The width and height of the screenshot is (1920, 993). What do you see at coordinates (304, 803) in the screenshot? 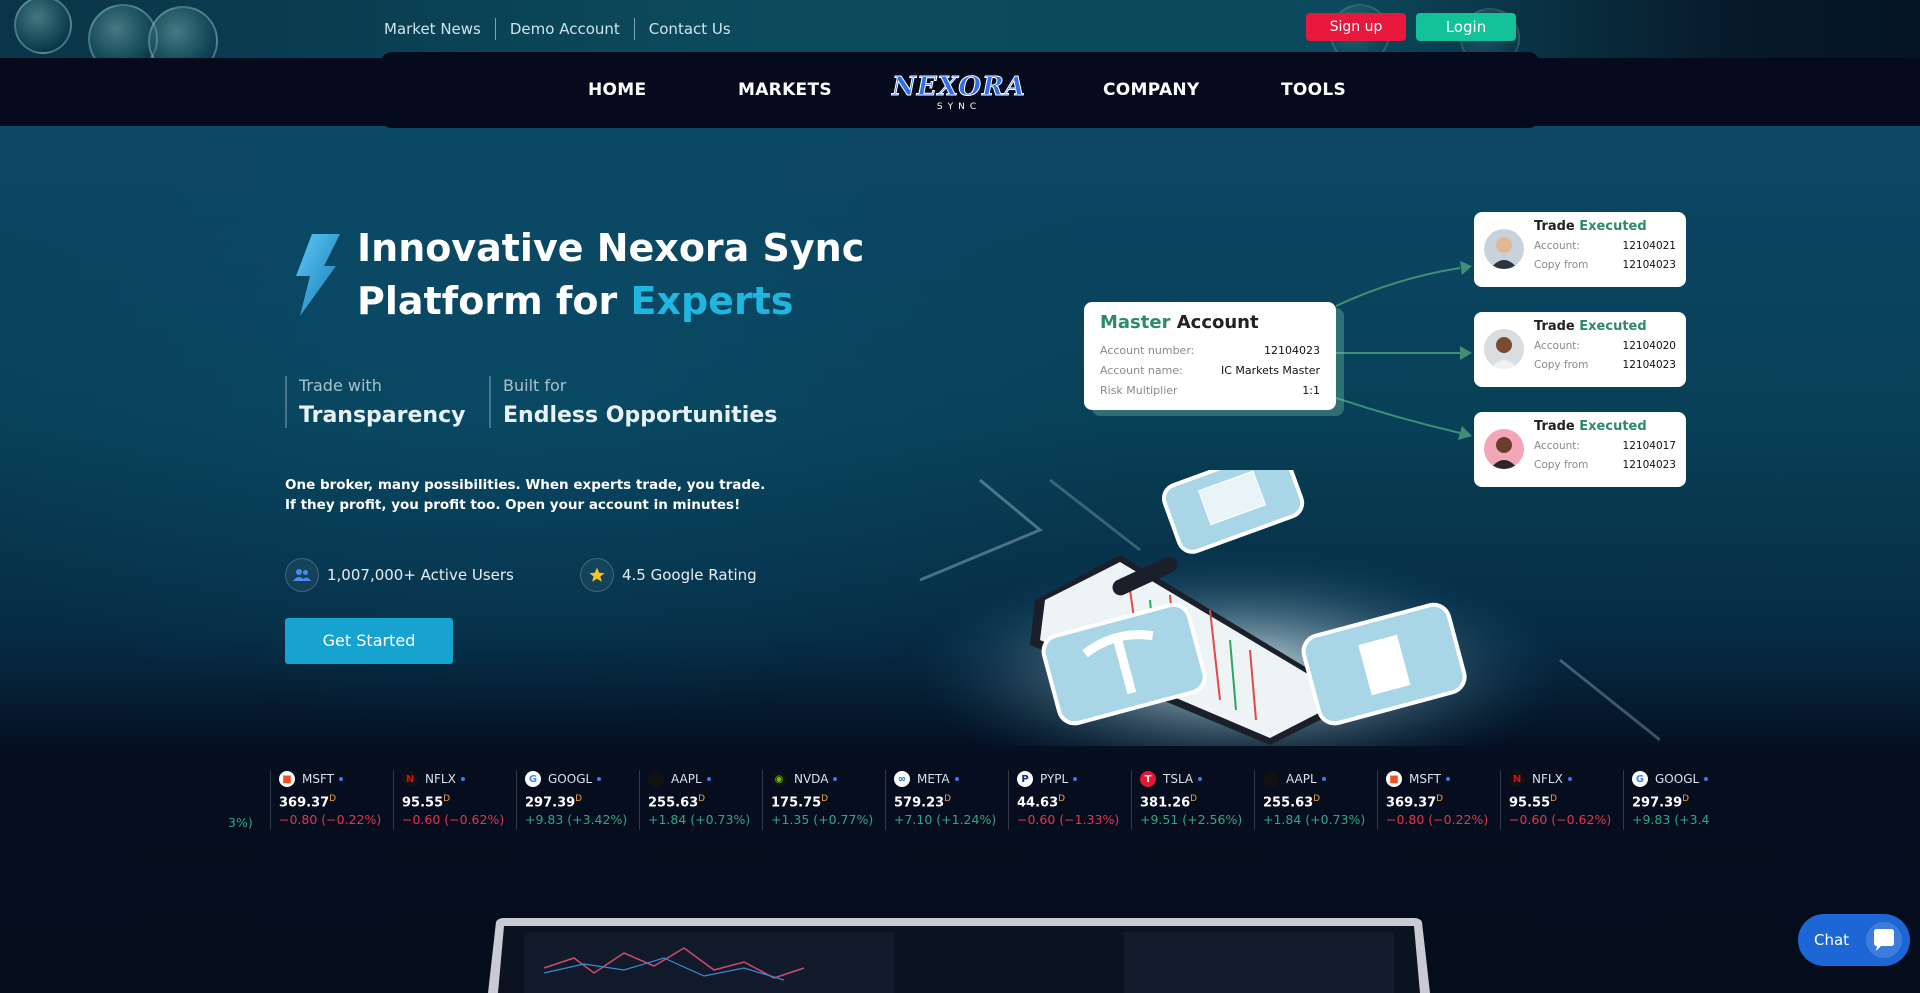
I see `price-value: 369.37` at bounding box center [304, 803].